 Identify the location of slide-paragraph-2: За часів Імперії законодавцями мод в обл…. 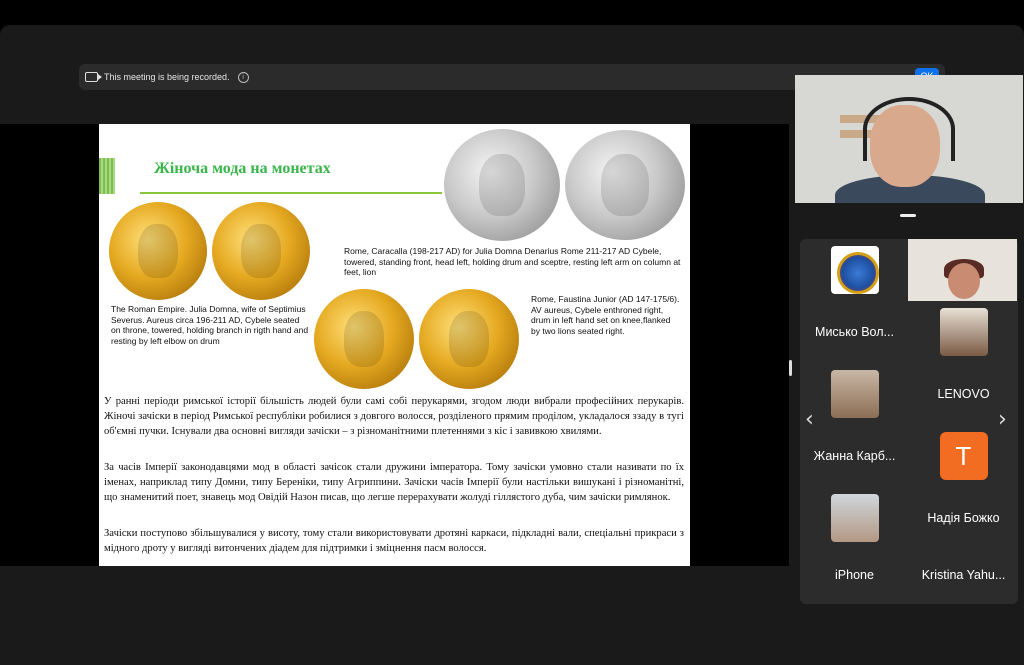
(394, 482).